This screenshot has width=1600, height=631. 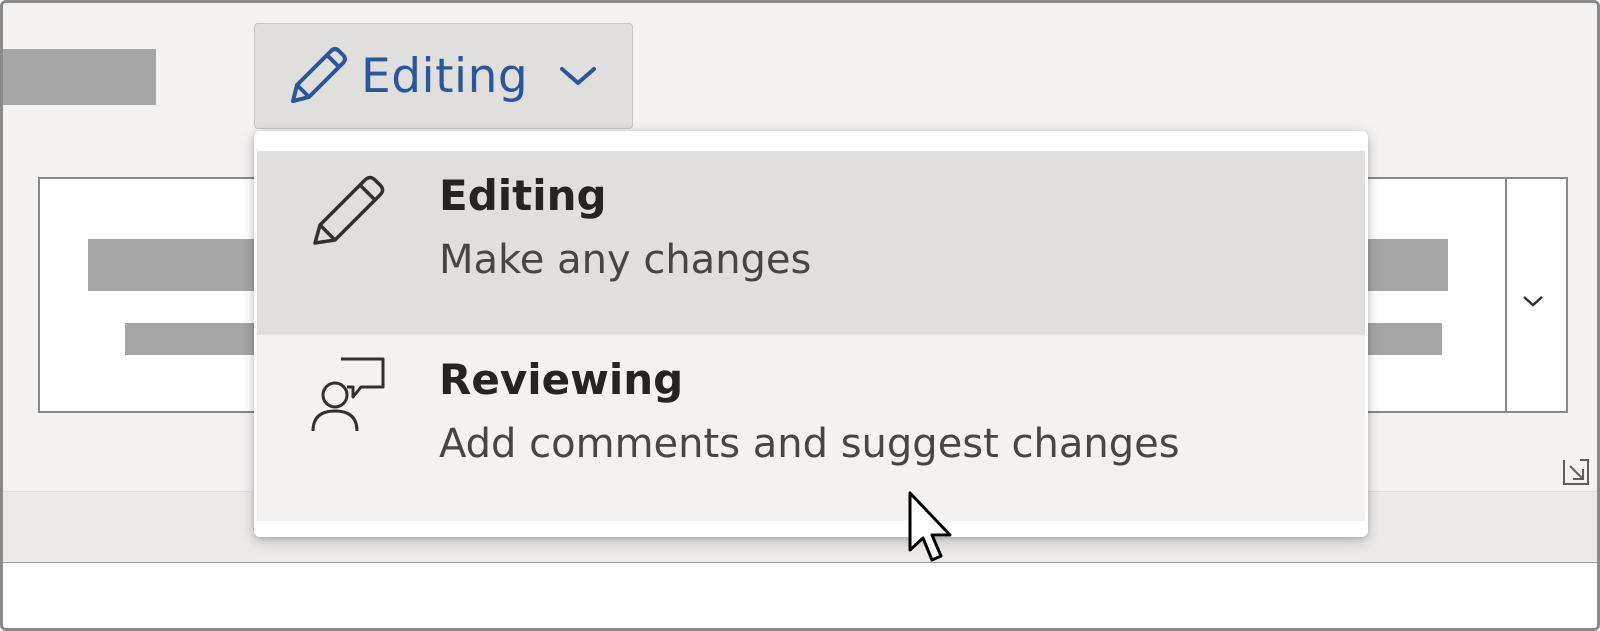 I want to click on dialog-launcher-icon, so click(x=1576, y=472).